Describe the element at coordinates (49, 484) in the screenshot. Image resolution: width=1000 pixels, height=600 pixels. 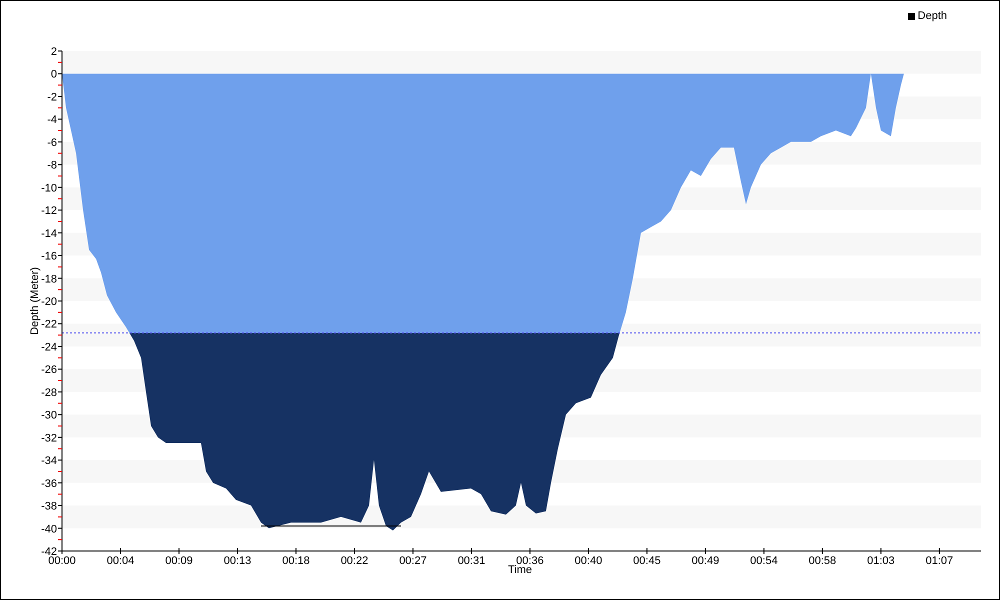
I see `y-tick-label: -36` at that location.